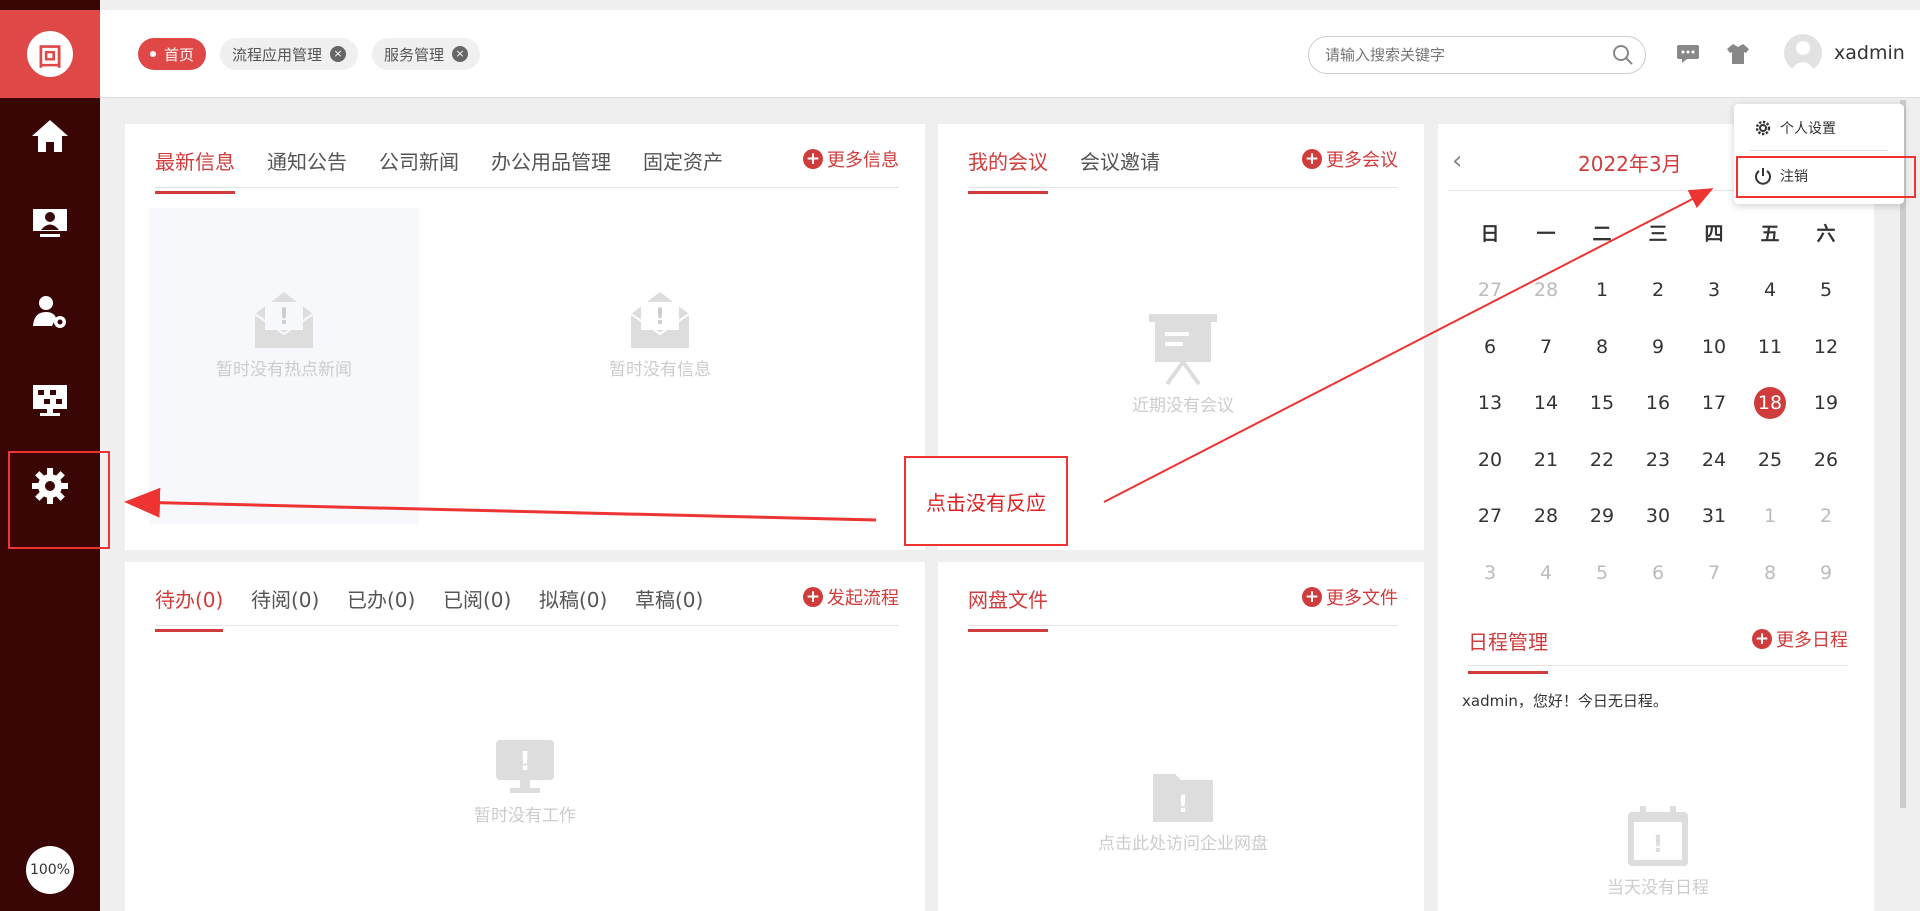 The image size is (1920, 911). I want to click on calendar-day: 11, so click(1770, 347).